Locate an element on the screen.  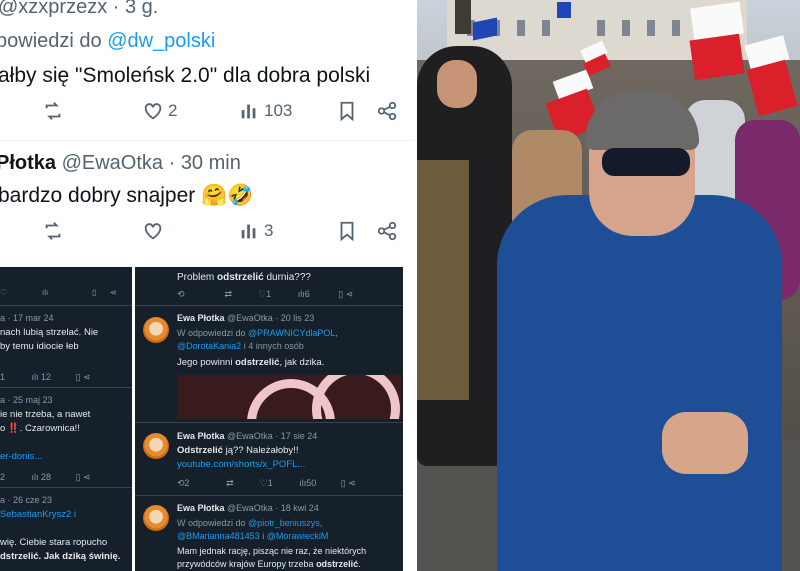
clasped-hands is located at coordinates (705, 443).